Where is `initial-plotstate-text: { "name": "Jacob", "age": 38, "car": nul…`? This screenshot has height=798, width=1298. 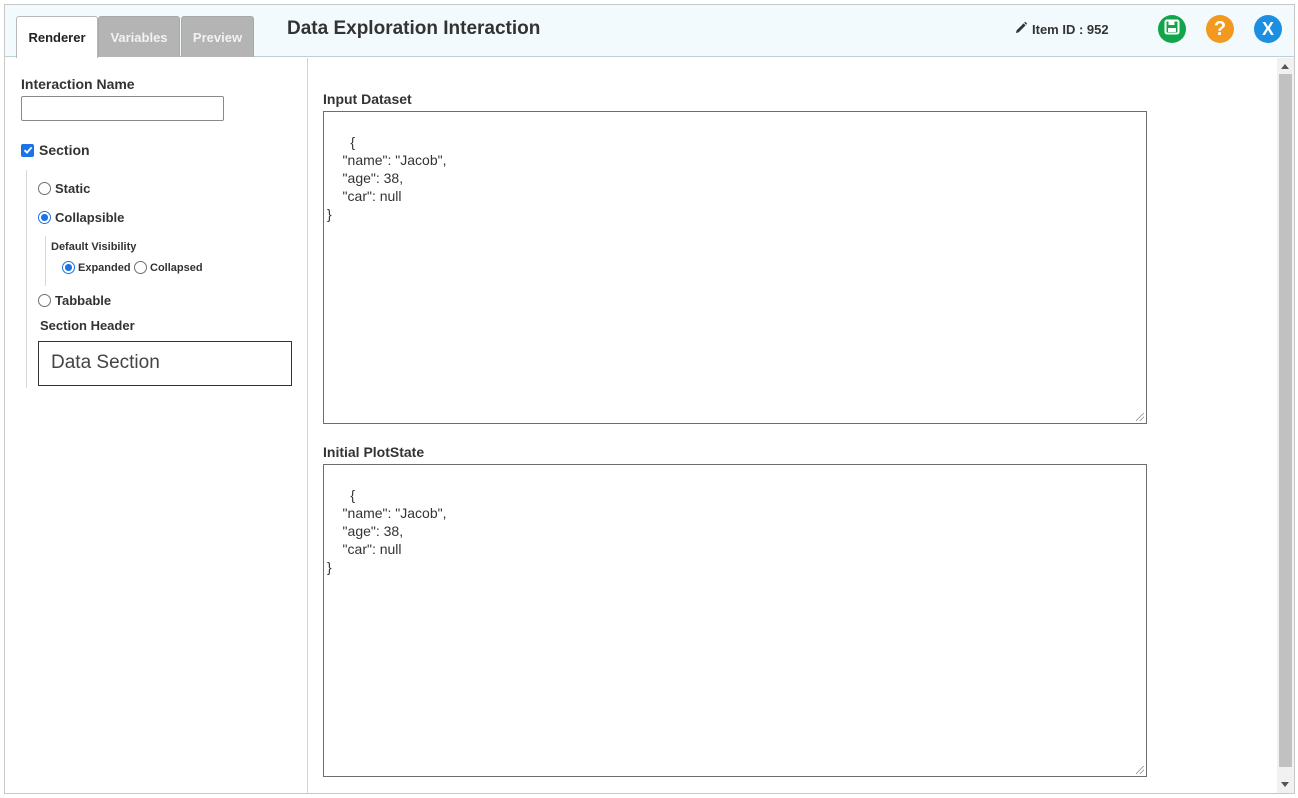
initial-plotstate-text: { "name": "Jacob", "age": 38, "car": nul… is located at coordinates (387, 531).